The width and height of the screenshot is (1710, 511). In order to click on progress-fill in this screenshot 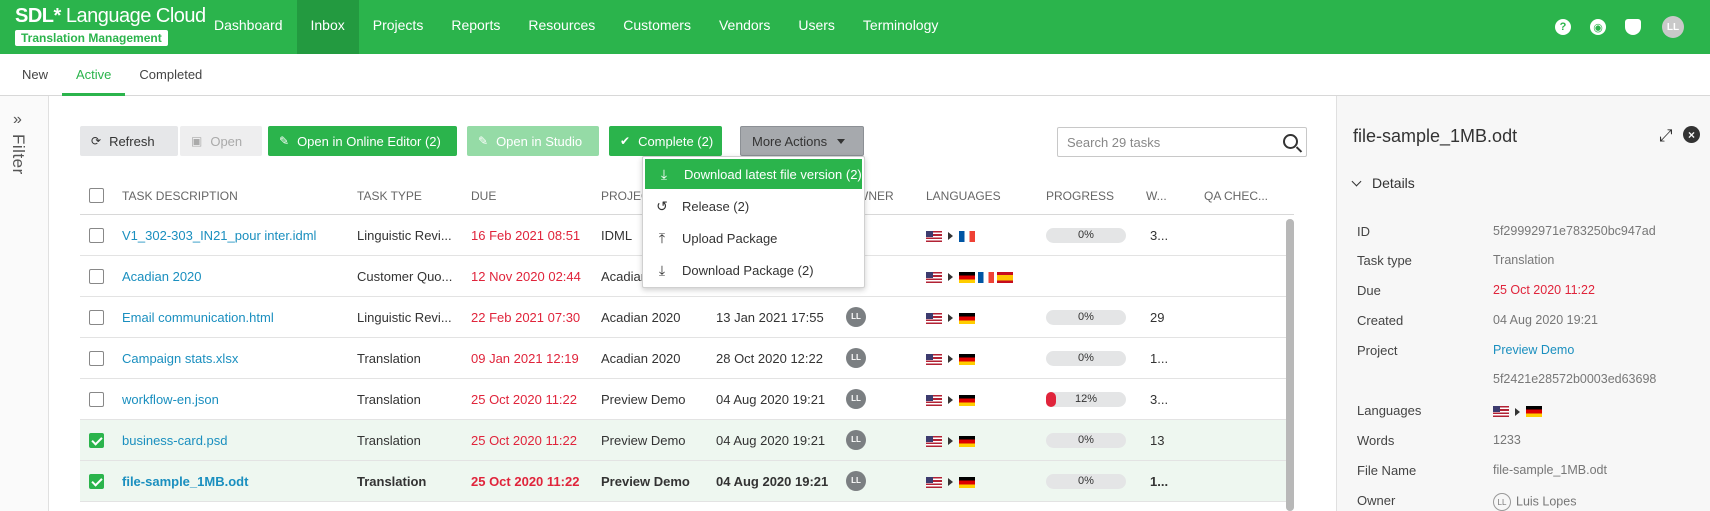, I will do `click(1051, 399)`.